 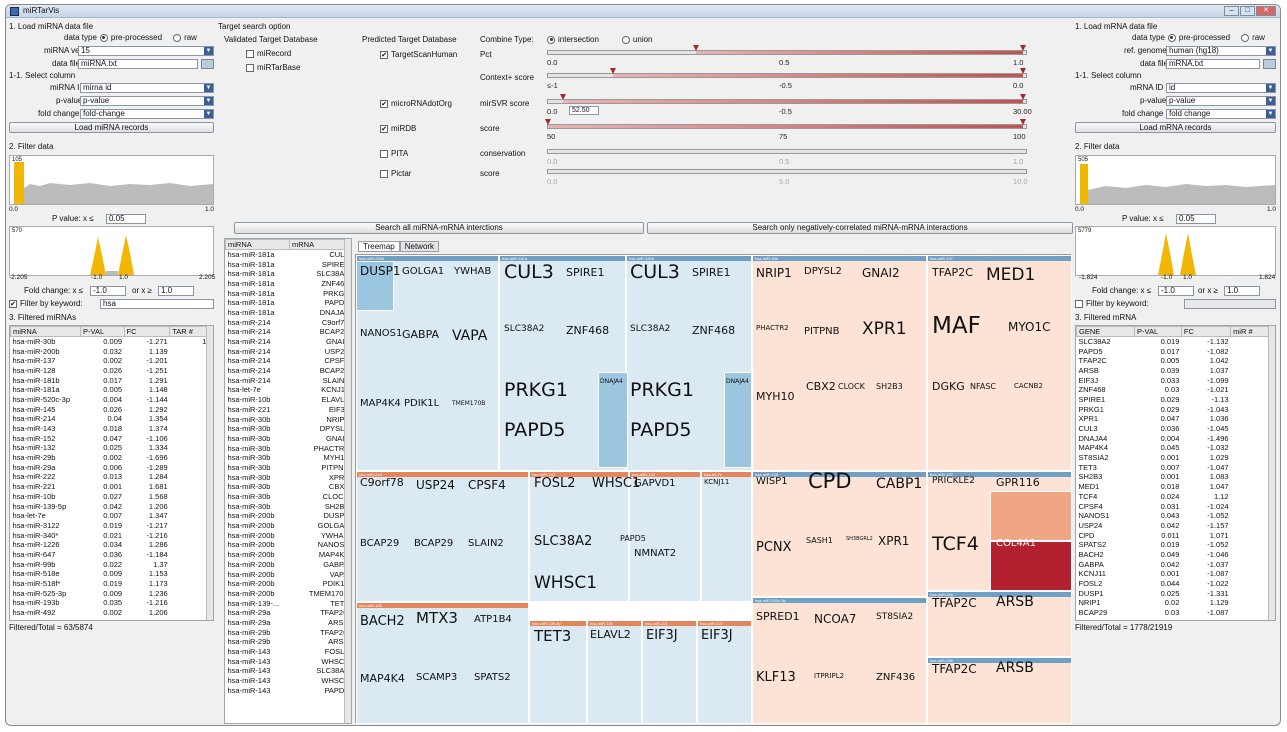 What do you see at coordinates (288, 313) in the screenshot?
I see `table-row: hsa-miR-181a DNAJA4` at bounding box center [288, 313].